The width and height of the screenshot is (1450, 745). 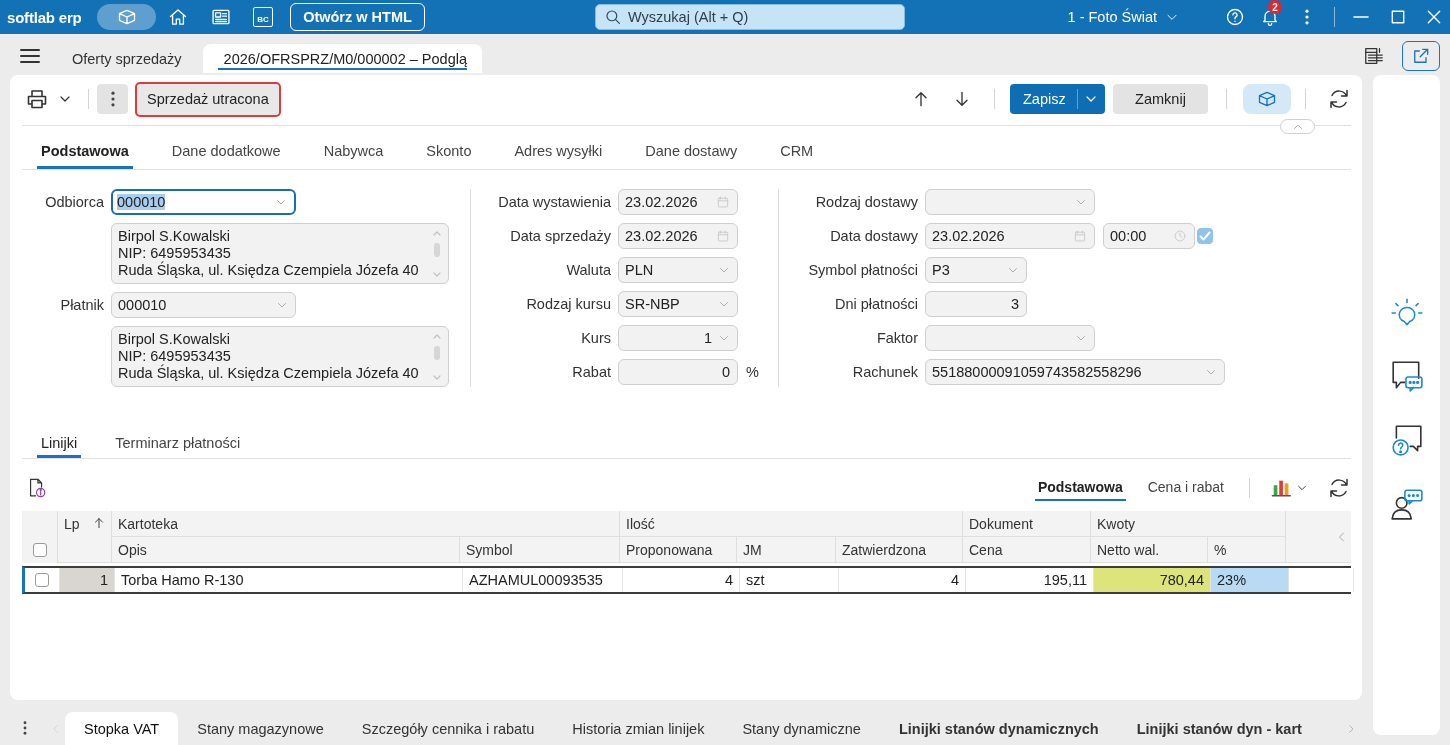 I want to click on column-header: Opis, so click(x=286, y=550).